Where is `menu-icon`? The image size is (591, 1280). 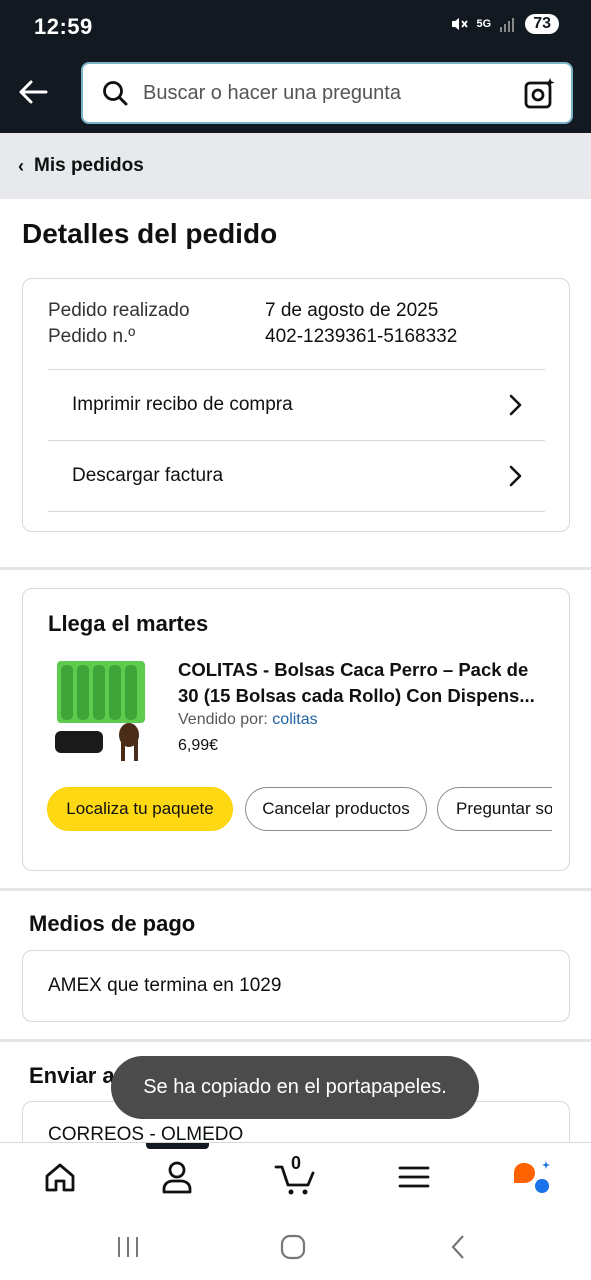 menu-icon is located at coordinates (414, 1177).